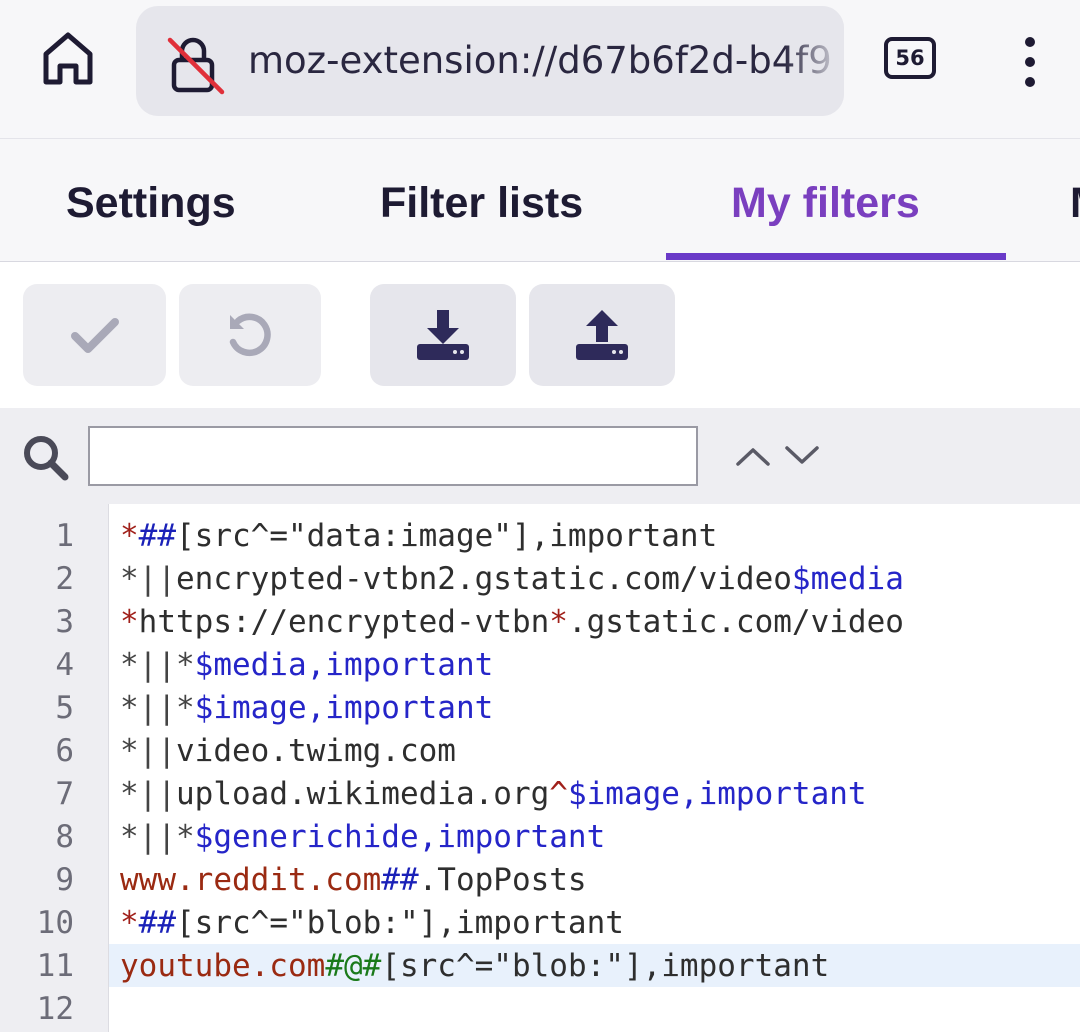  I want to click on url-fade, so click(814, 61).